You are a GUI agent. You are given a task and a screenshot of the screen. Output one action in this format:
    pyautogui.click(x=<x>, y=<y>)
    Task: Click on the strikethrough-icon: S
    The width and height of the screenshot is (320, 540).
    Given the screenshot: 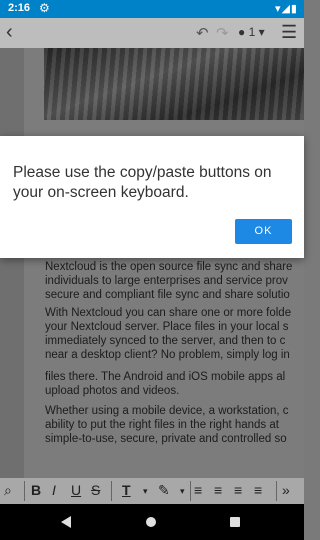 What is the action you would take?
    pyautogui.click(x=95, y=490)
    